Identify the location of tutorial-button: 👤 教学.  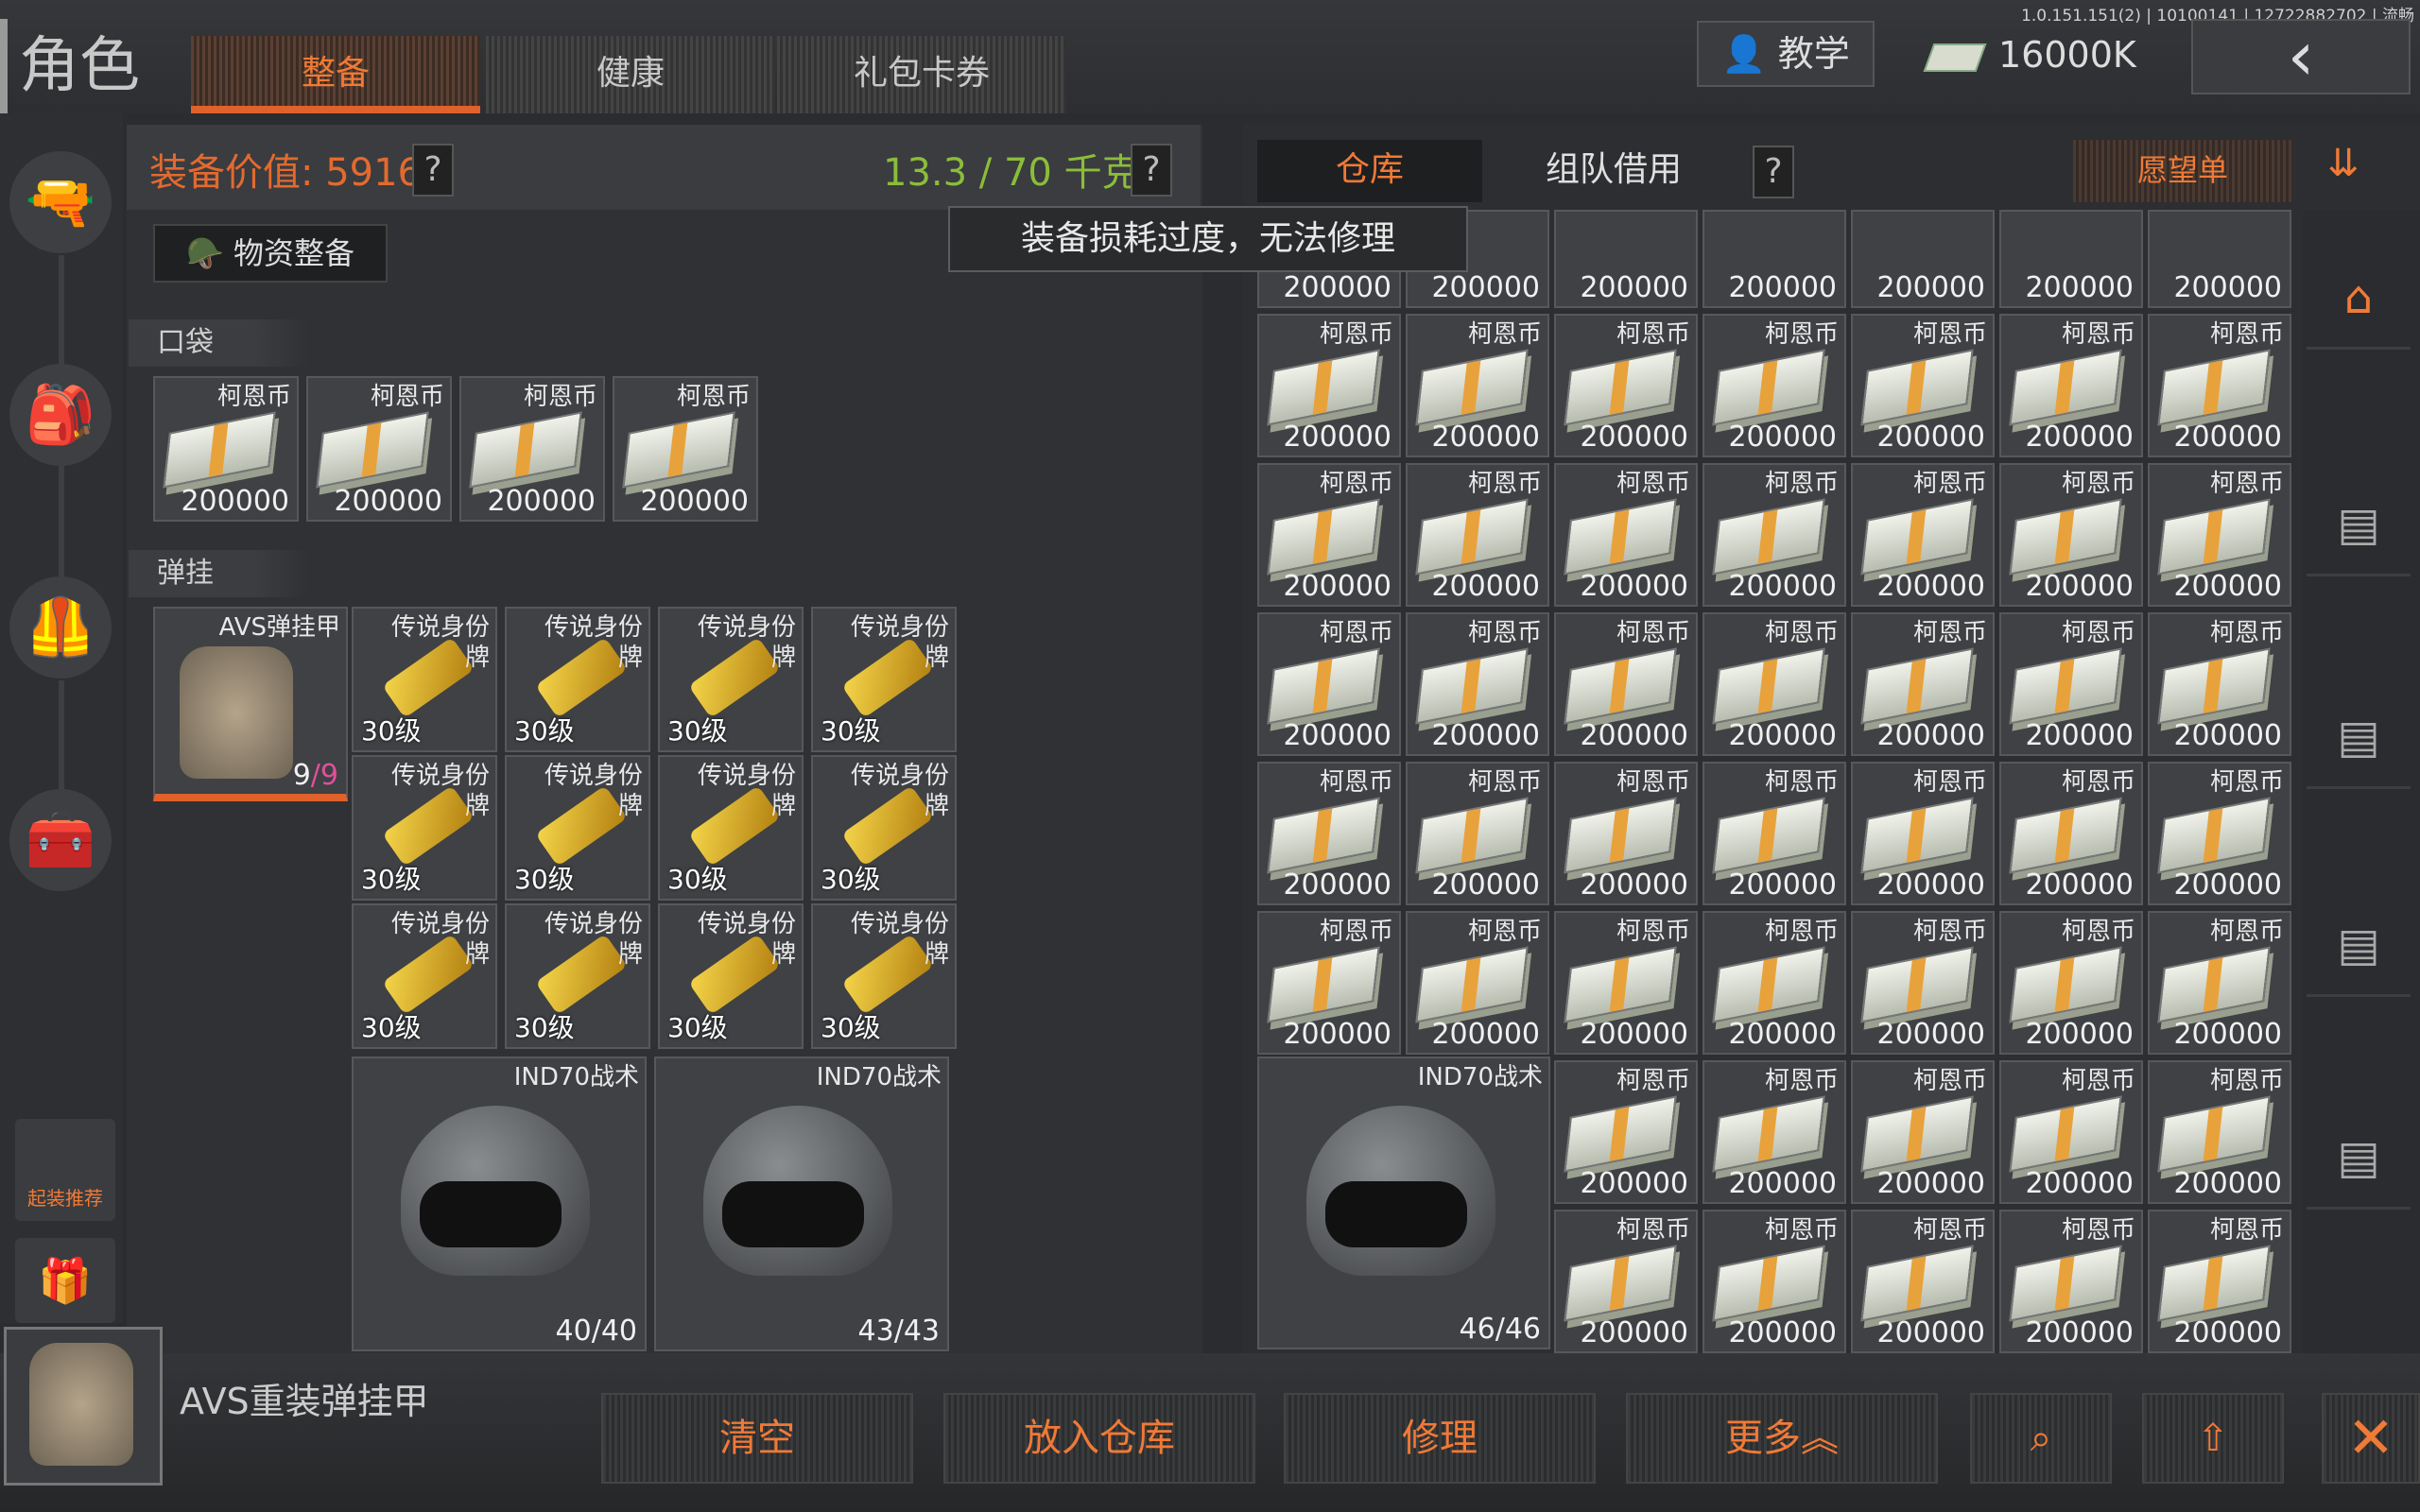
(1786, 54).